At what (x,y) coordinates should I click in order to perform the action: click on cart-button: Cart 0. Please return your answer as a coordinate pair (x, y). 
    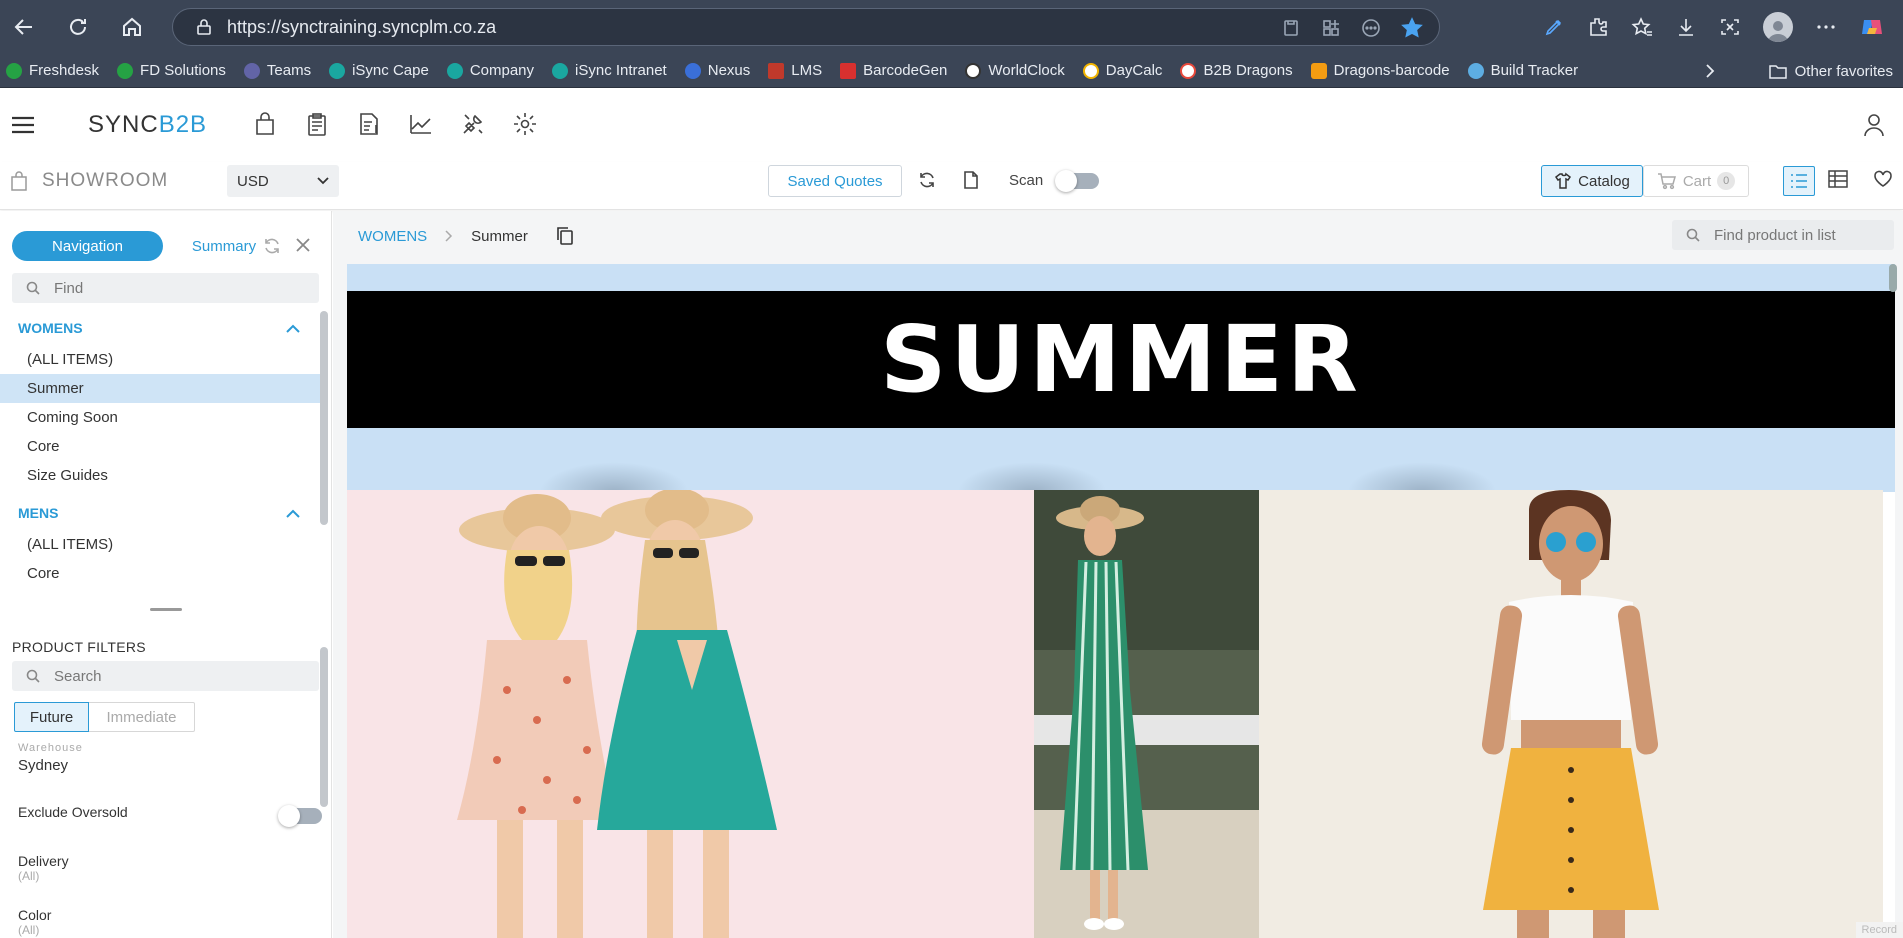
    Looking at the image, I should click on (1696, 181).